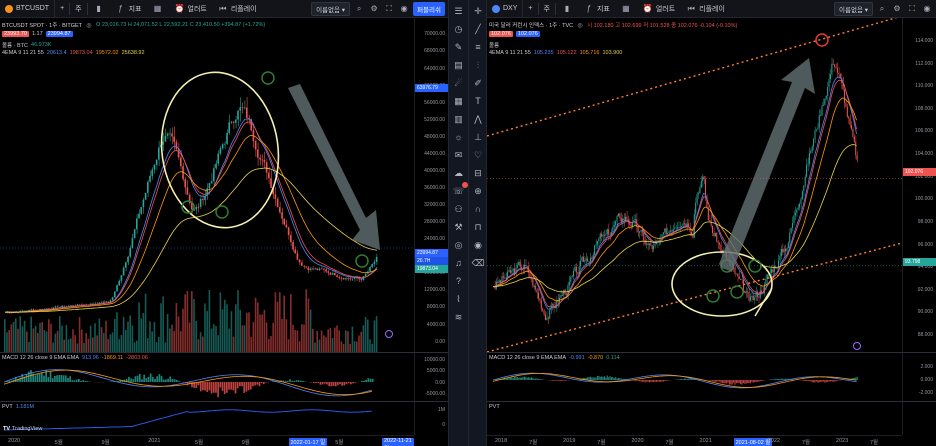 The height and width of the screenshot is (446, 936). What do you see at coordinates (459, 155) in the screenshot?
I see `chat-icon: ✉` at bounding box center [459, 155].